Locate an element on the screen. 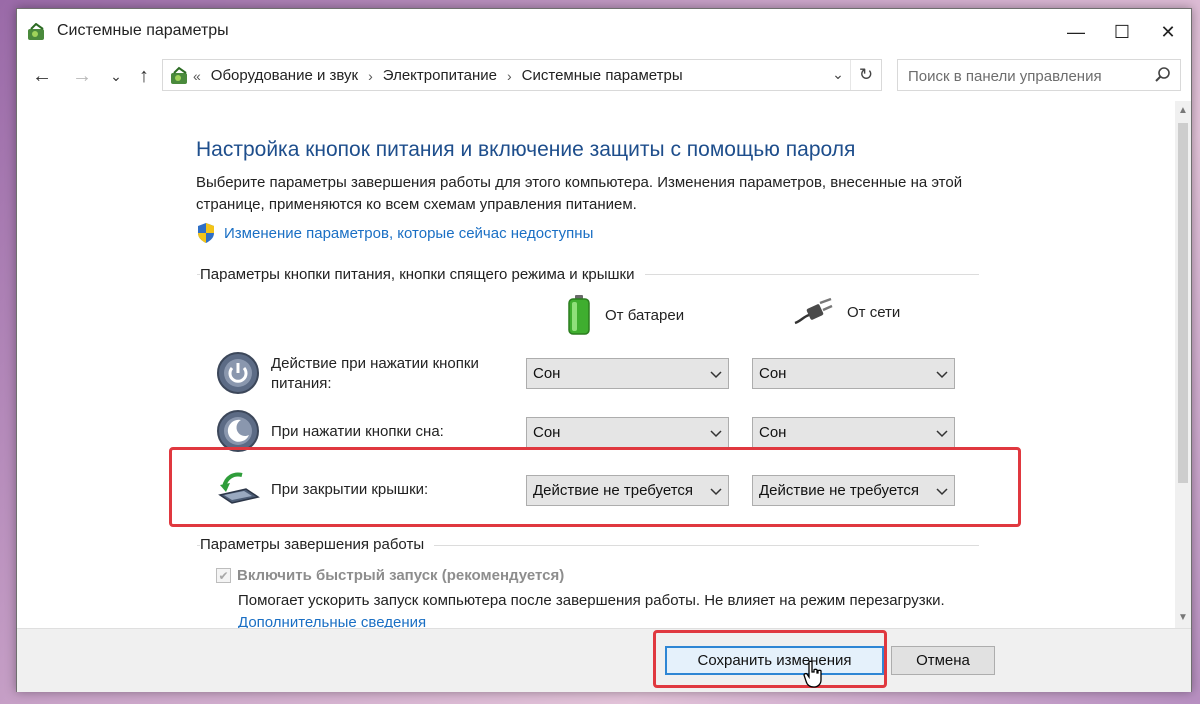  forward-button: → is located at coordinates (82, 76).